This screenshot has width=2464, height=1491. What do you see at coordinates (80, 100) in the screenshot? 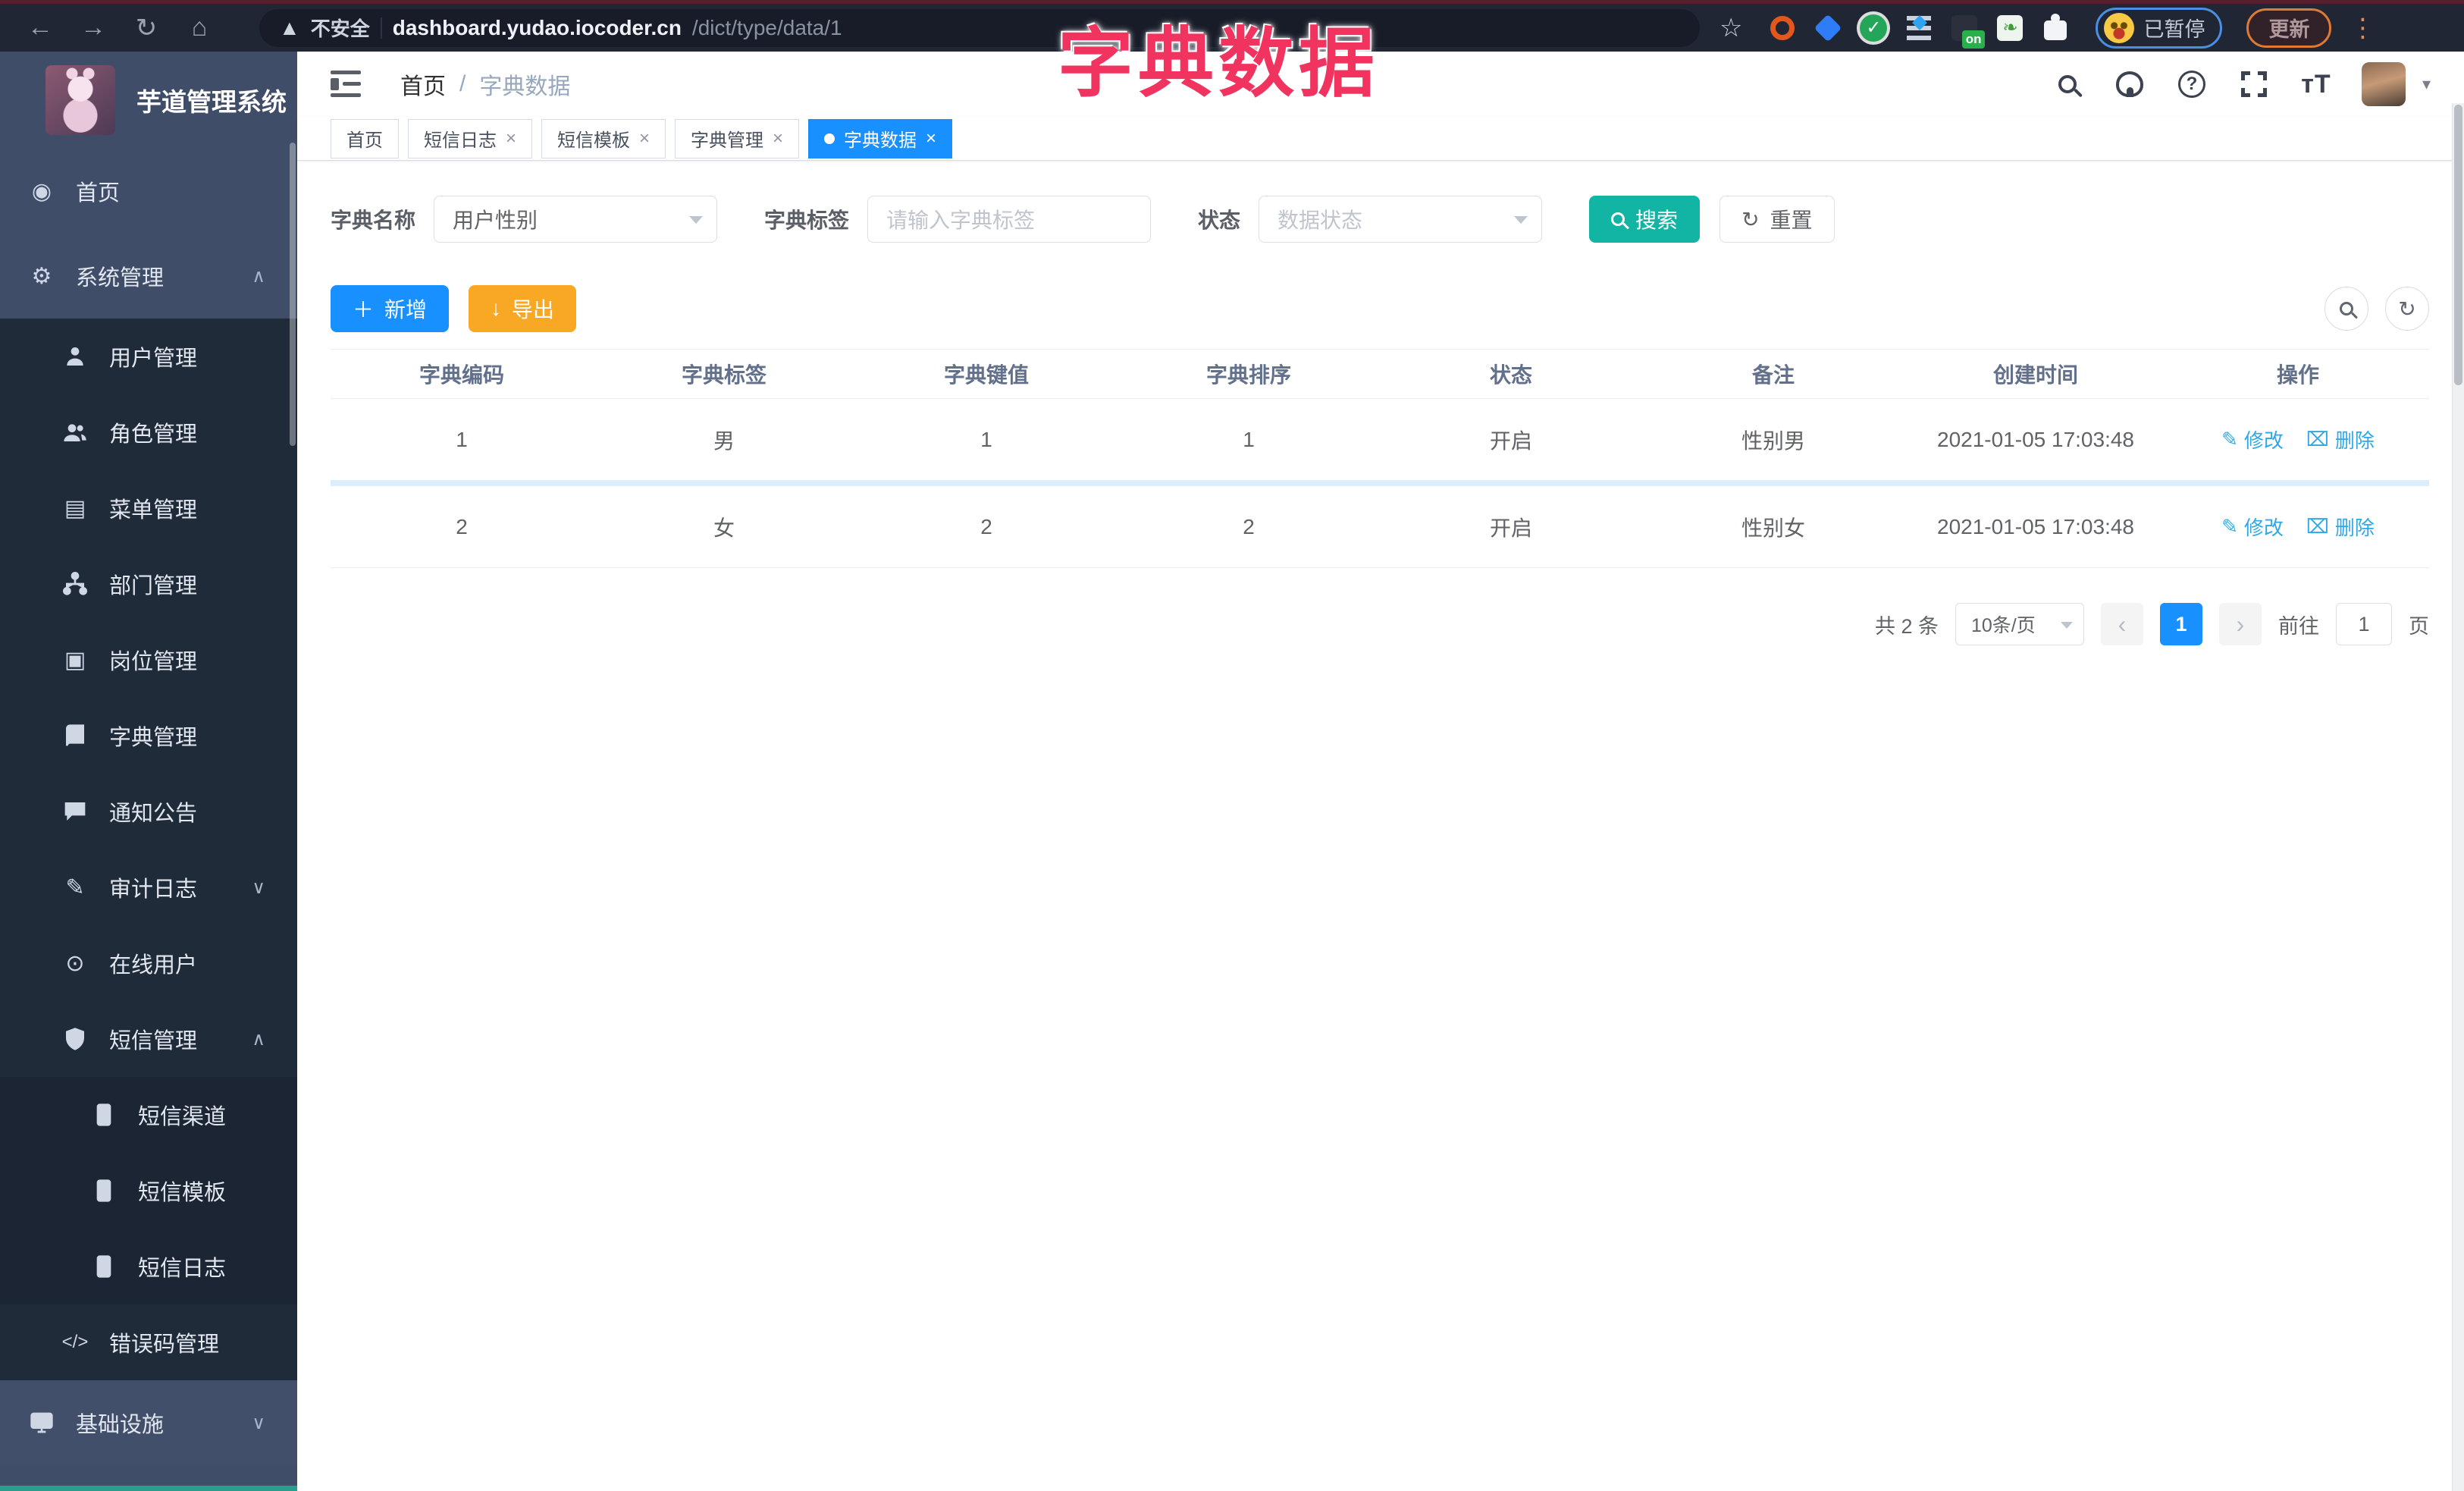
I see `logo-image` at bounding box center [80, 100].